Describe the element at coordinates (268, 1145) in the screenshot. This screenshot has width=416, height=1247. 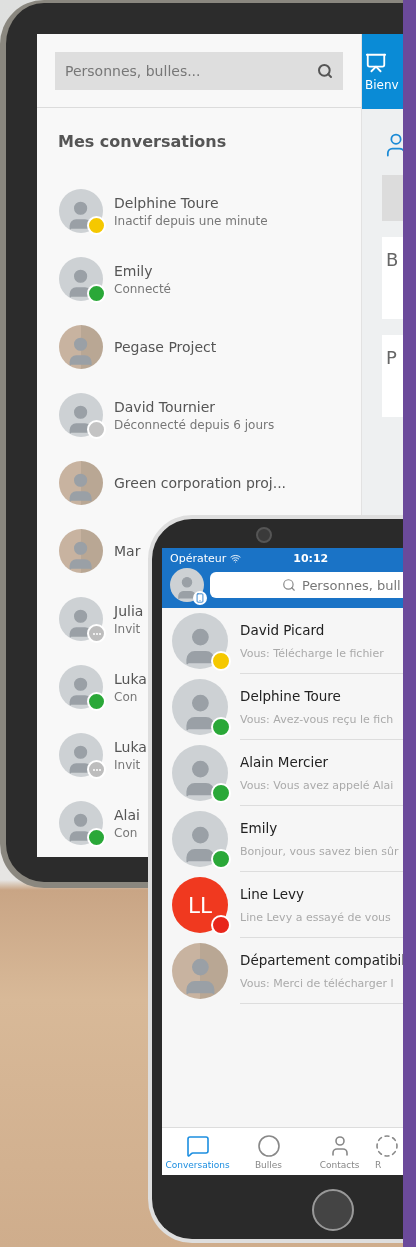
I see `circle-icon` at that location.